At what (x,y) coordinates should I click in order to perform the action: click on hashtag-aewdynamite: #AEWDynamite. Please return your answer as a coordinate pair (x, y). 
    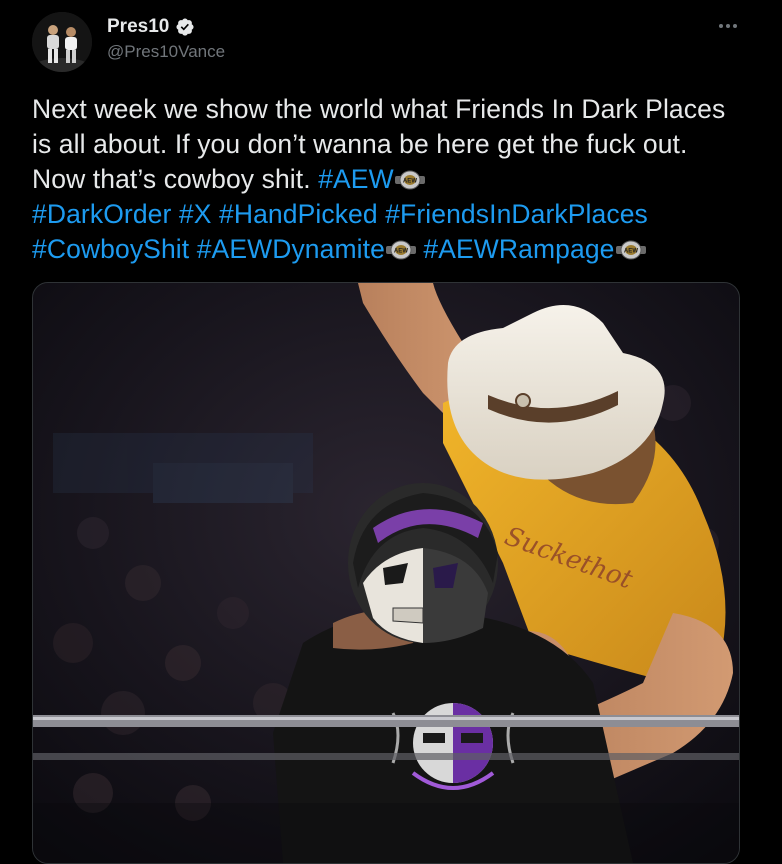
    Looking at the image, I should click on (291, 249).